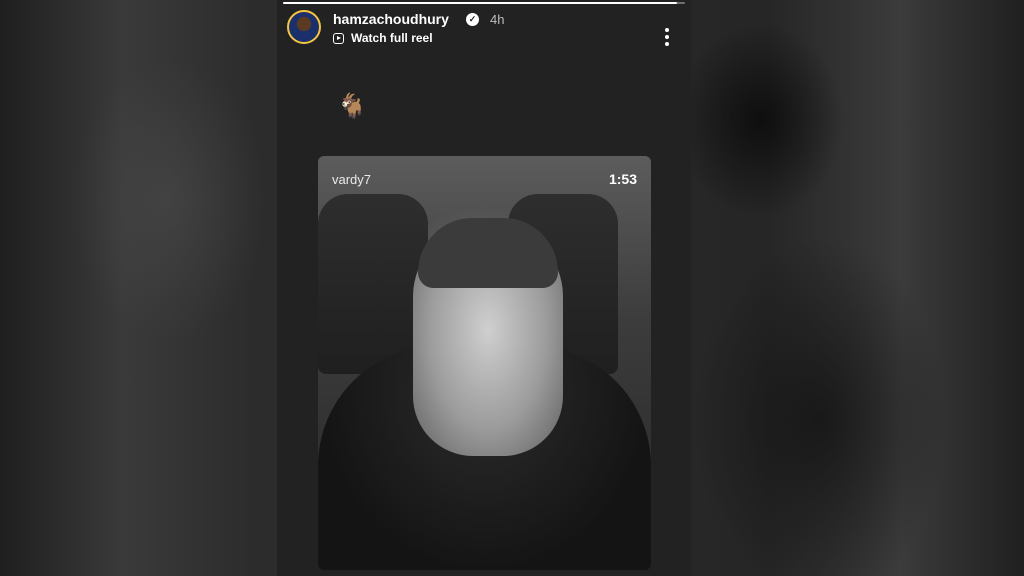 The image size is (1024, 576). What do you see at coordinates (392, 38) in the screenshot?
I see `watch-full-reel-label: Watch full reel` at bounding box center [392, 38].